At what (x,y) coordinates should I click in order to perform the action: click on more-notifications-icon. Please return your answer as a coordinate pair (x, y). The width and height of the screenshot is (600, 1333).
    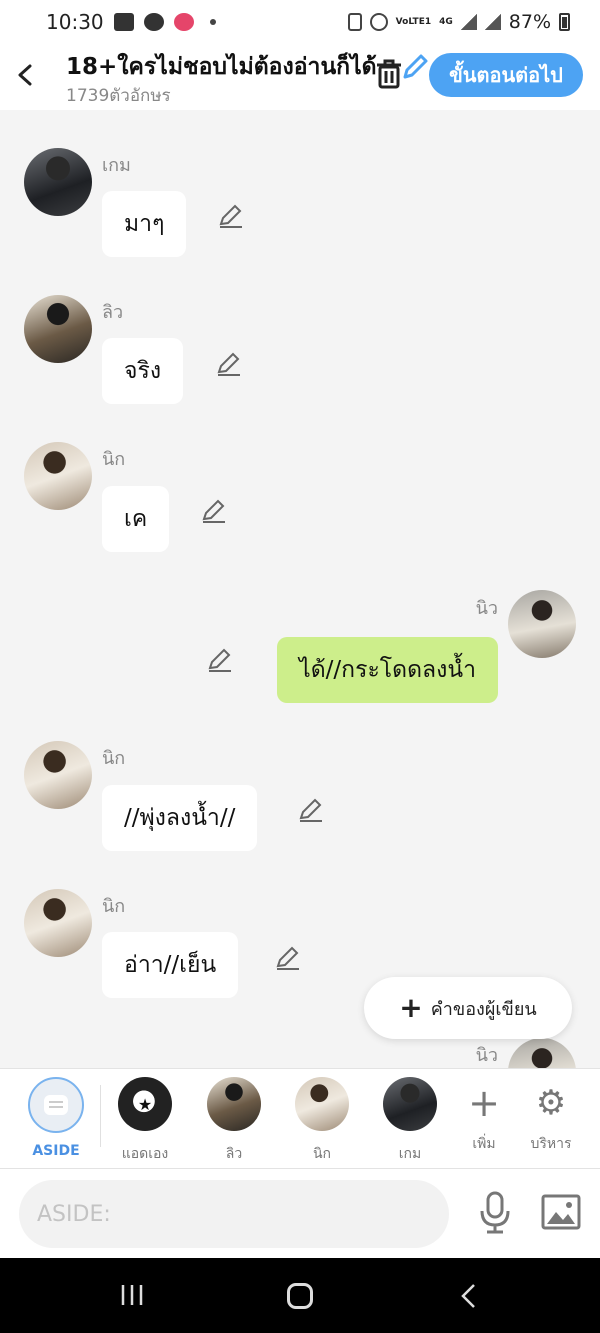
    Looking at the image, I should click on (212, 22).